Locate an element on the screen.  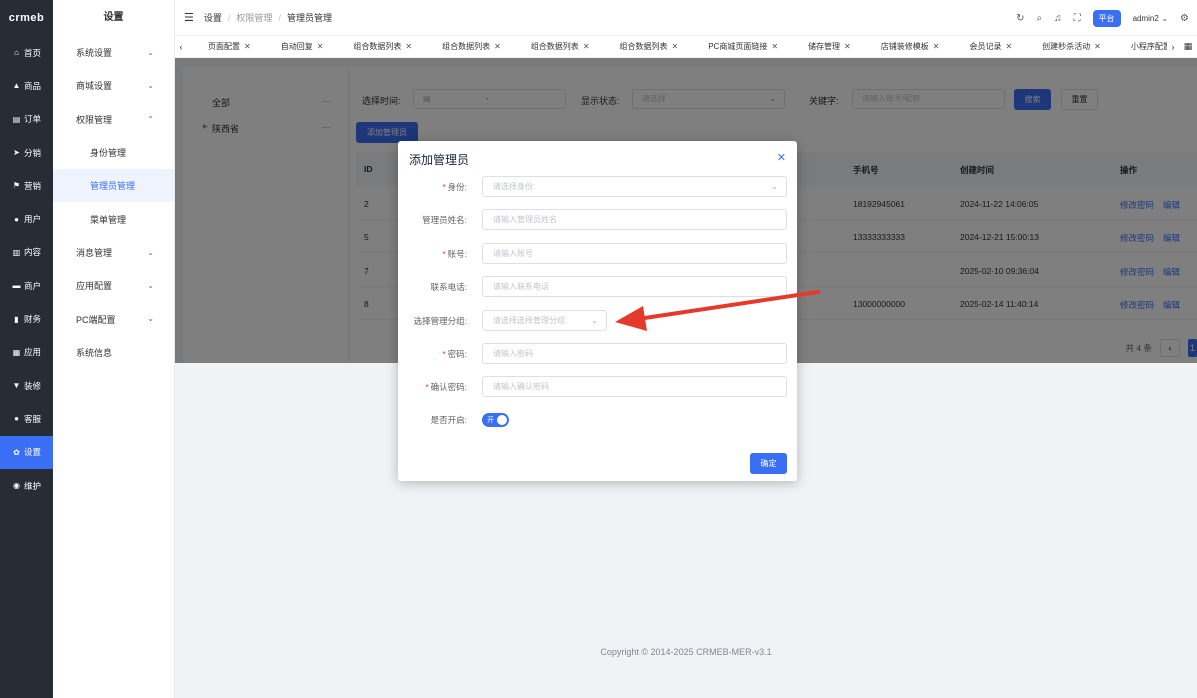
rail-item-5: ● 用户 is located at coordinates (26, 218).